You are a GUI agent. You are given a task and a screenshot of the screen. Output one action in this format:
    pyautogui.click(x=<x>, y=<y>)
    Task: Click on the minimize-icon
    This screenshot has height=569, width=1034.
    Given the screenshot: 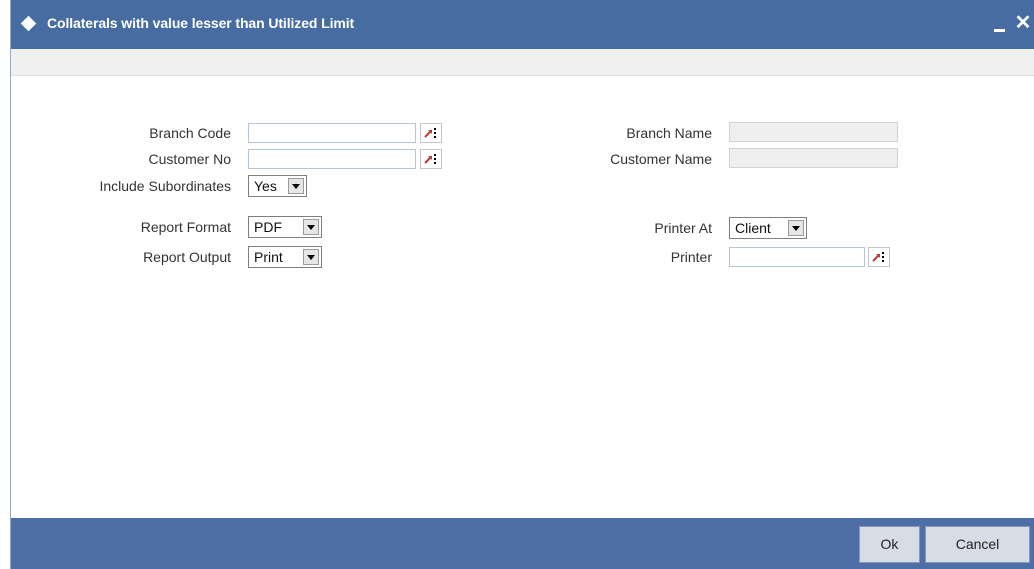 What is the action you would take?
    pyautogui.click(x=999, y=23)
    